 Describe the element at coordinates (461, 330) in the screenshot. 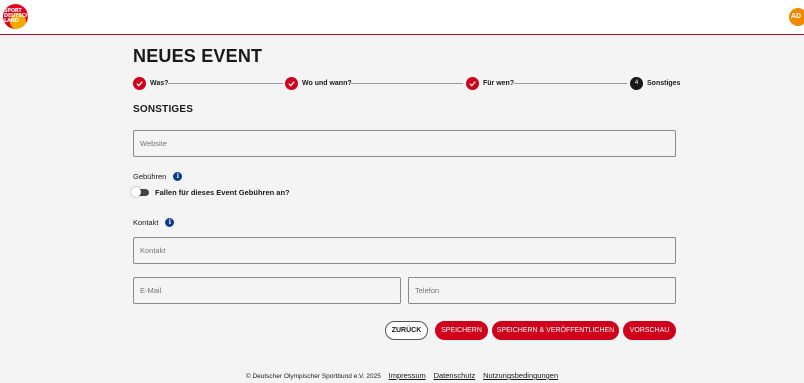

I see `save-button: SPEICHERN` at that location.